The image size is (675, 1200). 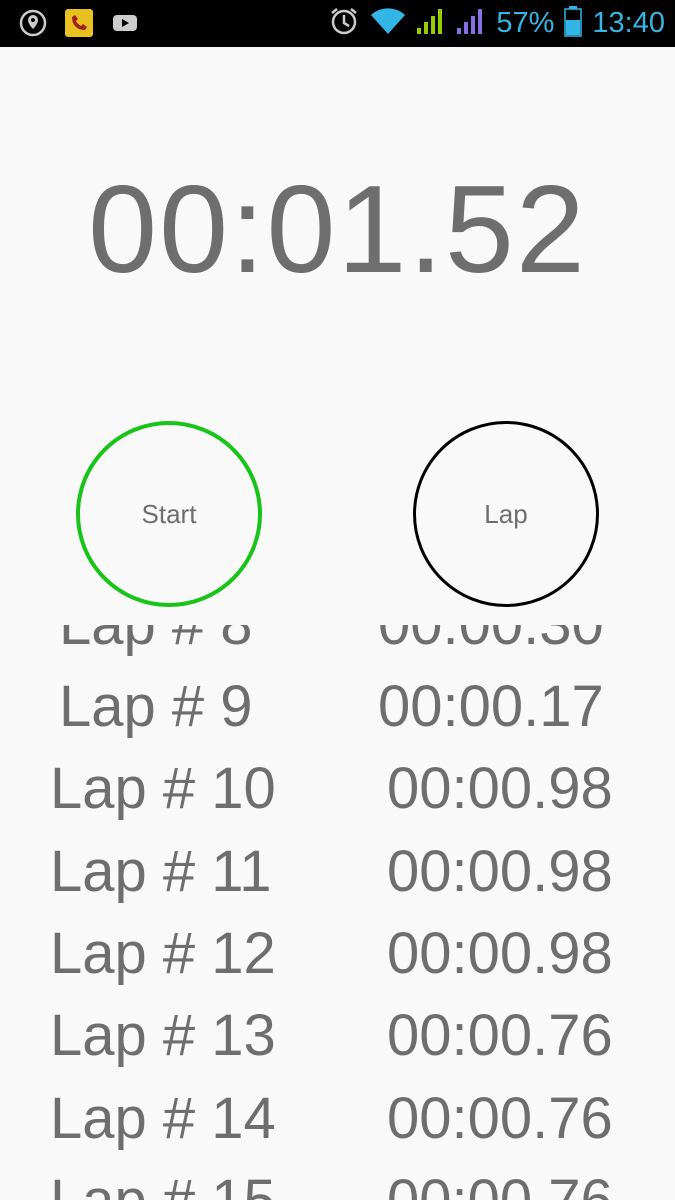 I want to click on list-item: Lap # 14 00:00.76, so click(x=337, y=1119).